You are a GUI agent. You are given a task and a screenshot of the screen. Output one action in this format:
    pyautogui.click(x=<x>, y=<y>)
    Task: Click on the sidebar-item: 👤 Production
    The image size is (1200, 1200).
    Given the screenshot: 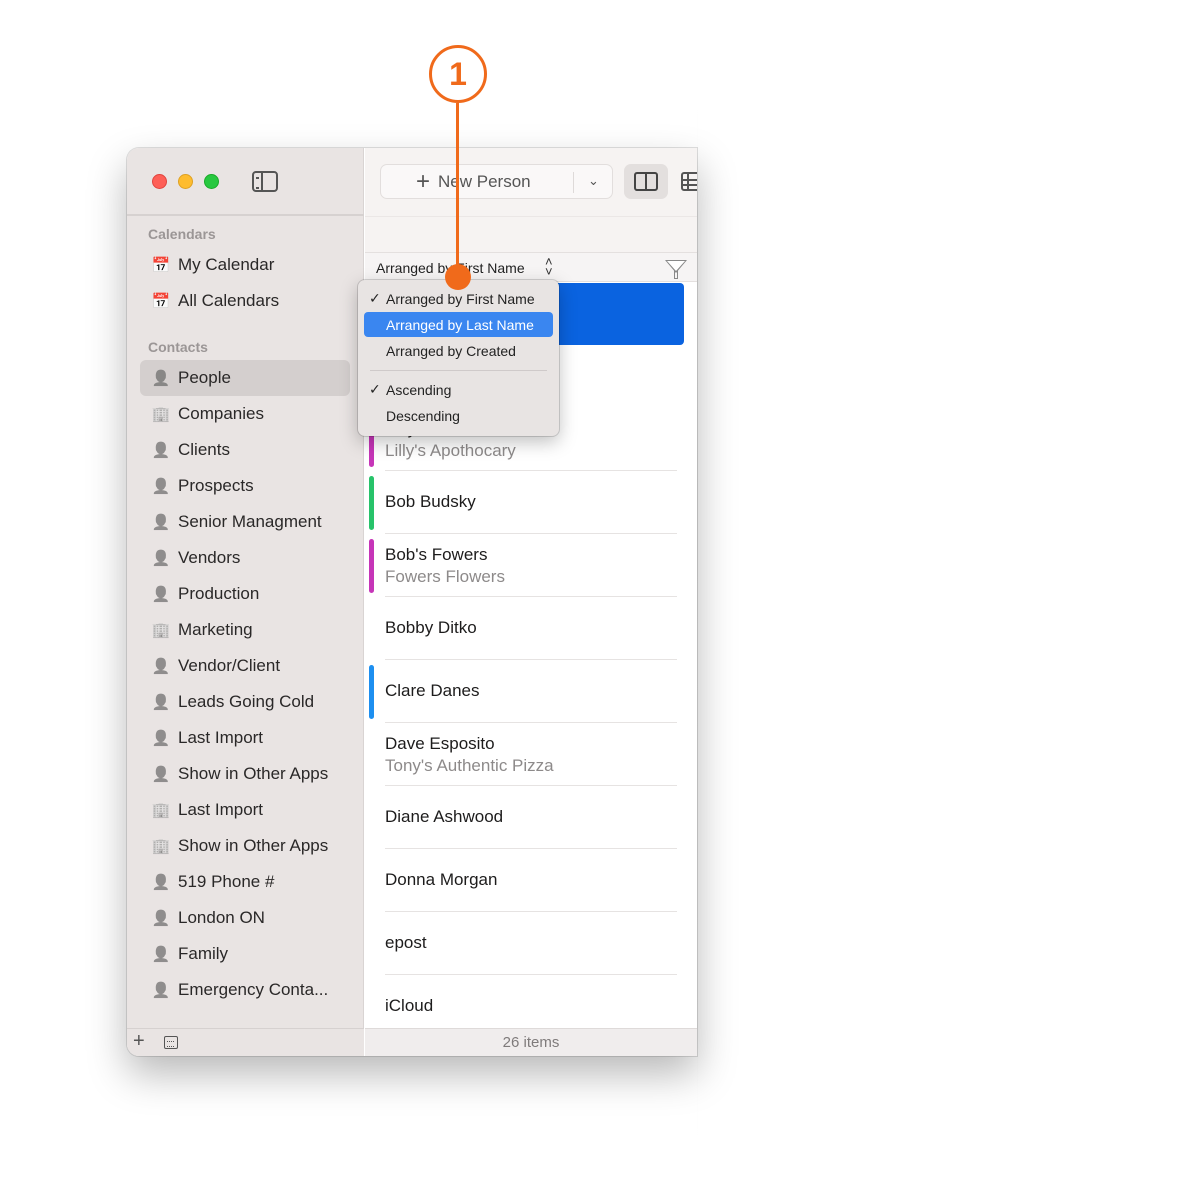 What is the action you would take?
    pyautogui.click(x=245, y=594)
    